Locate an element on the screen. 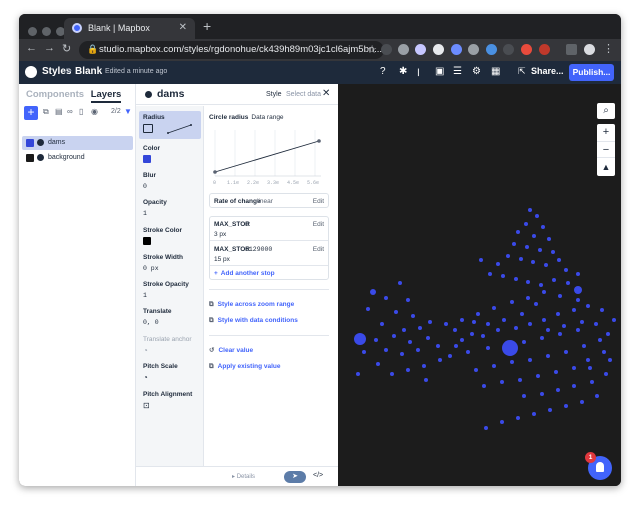 Image resolution: width=640 pixels, height=509 pixels. visibility-icon: ◉ is located at coordinates (94, 111).